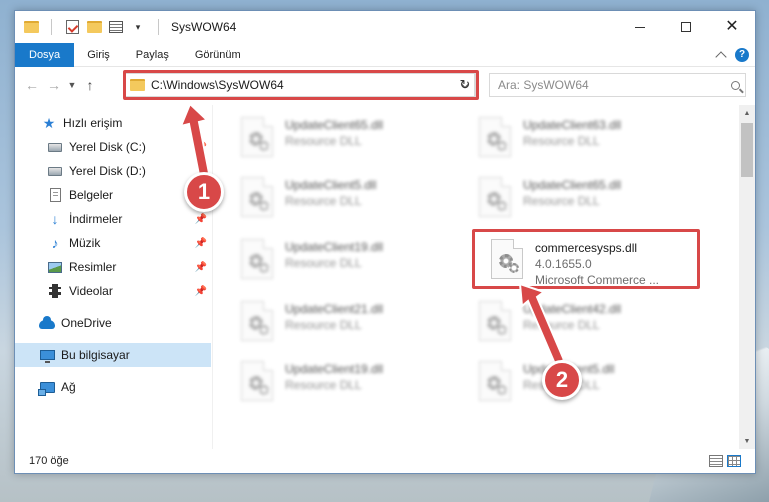 This screenshot has height=502, width=769. What do you see at coordinates (54, 85) in the screenshot?
I see `forward-button: →` at bounding box center [54, 85].